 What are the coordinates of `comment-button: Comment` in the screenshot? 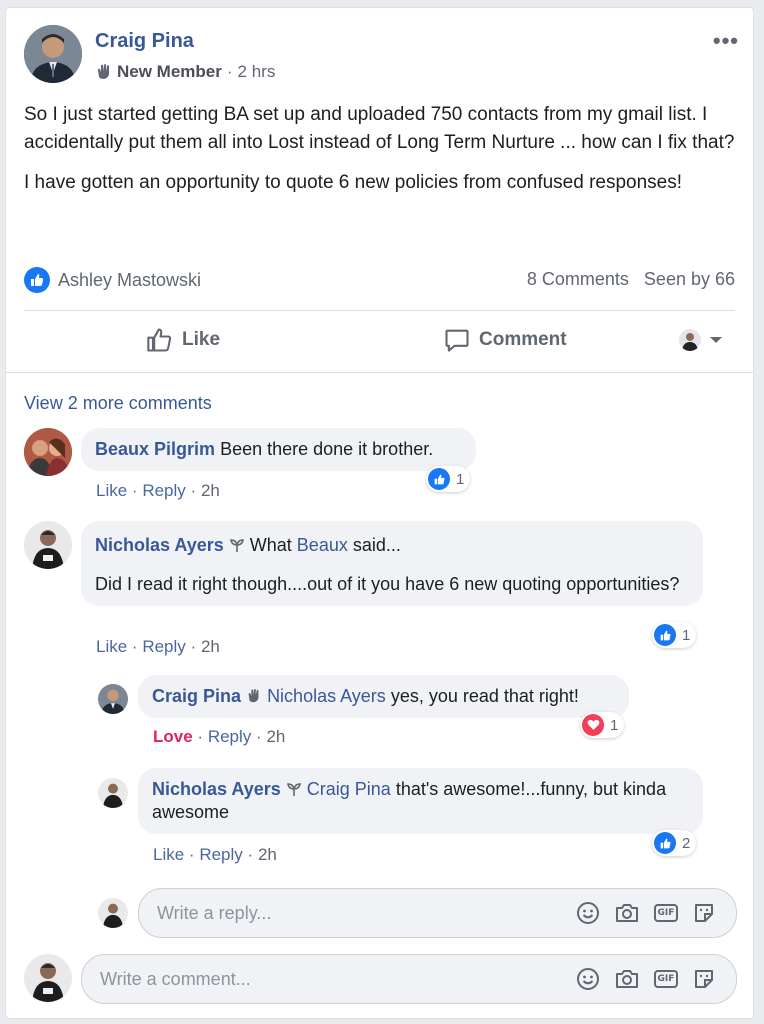 It's located at (505, 340).